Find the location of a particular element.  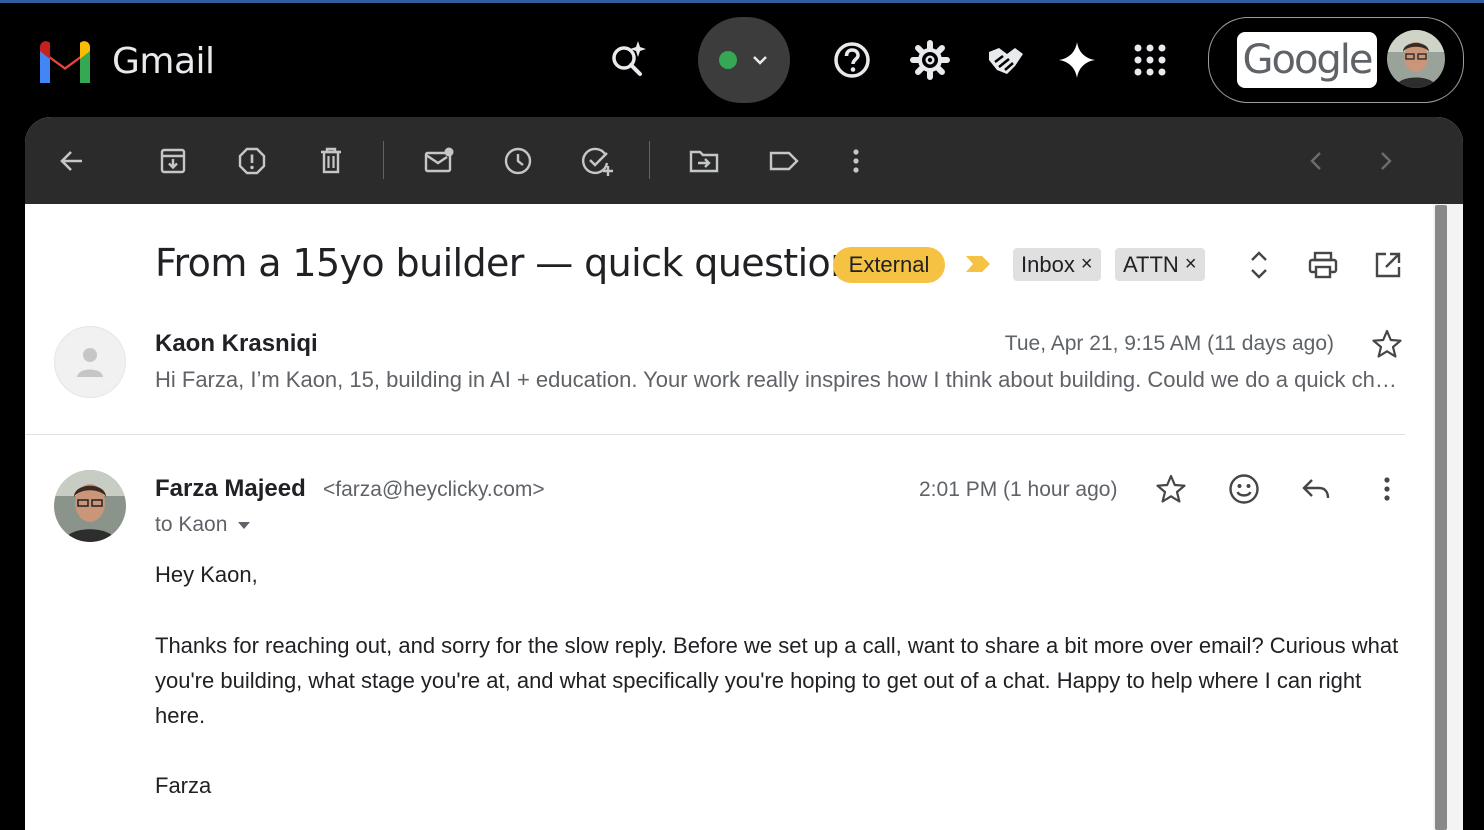

recipient-text: to Kaon is located at coordinates (191, 524).